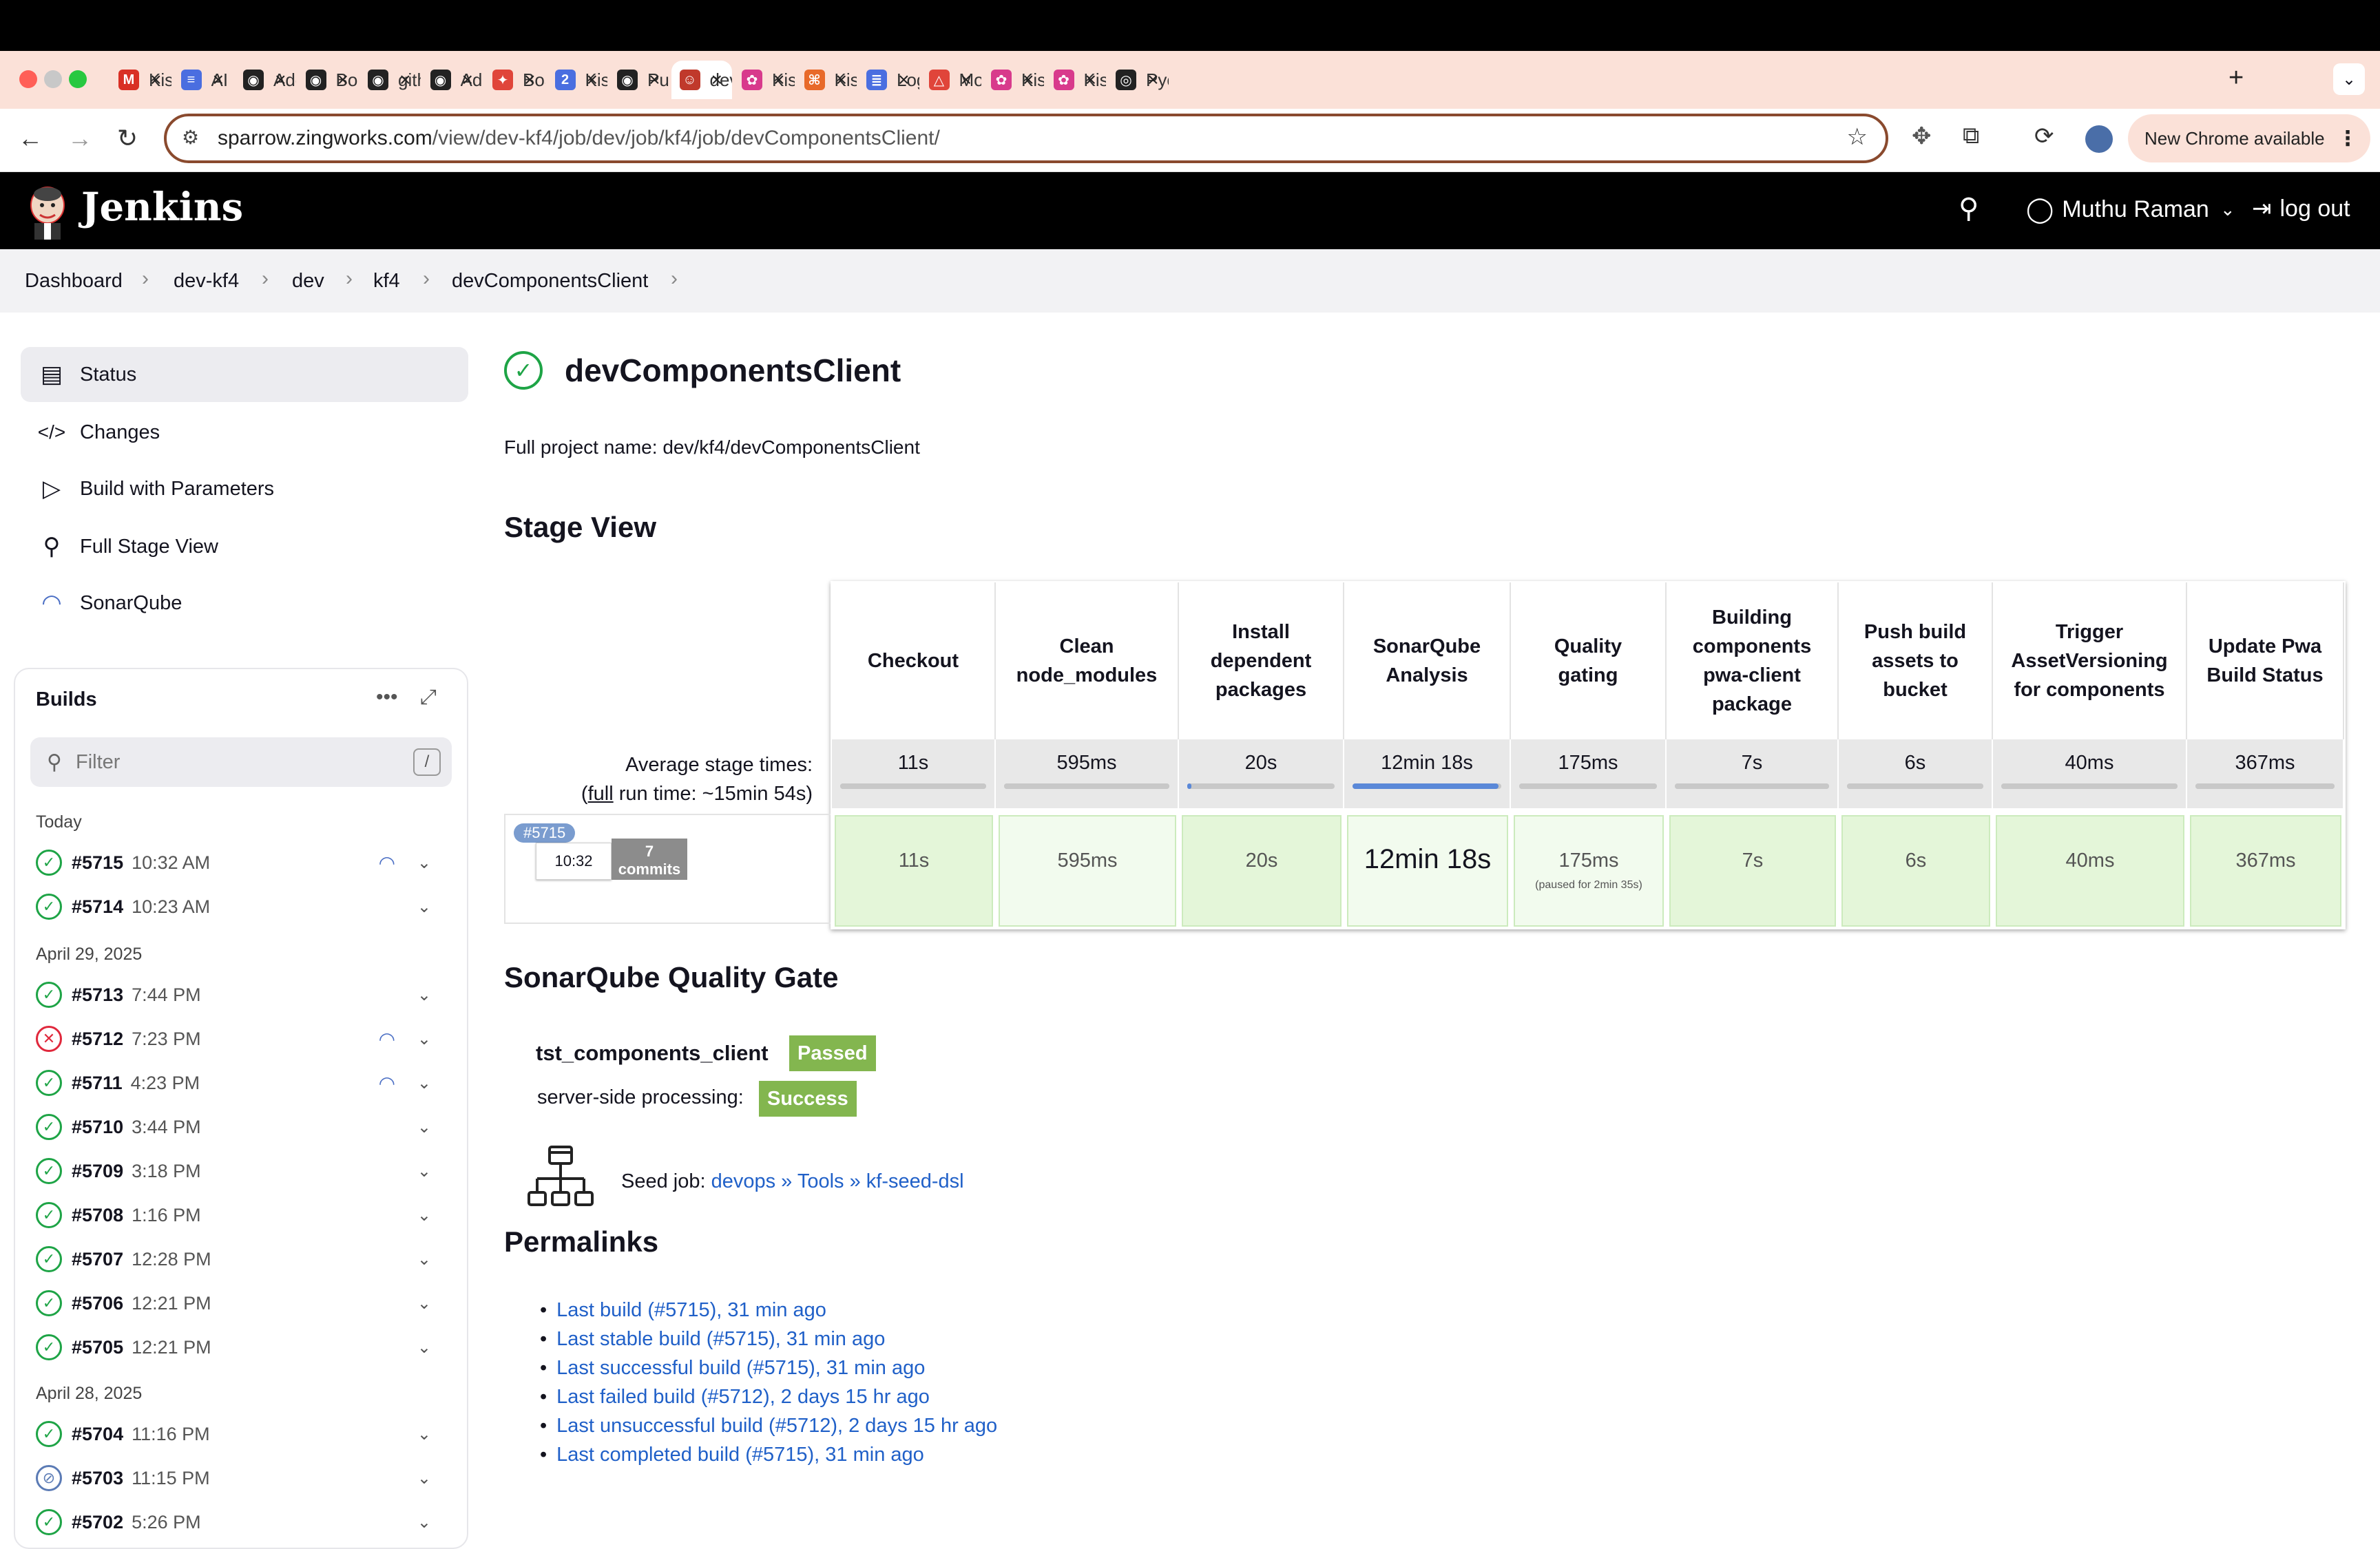 Image resolution: width=2380 pixels, height=1549 pixels. I want to click on browser-tab: 2 Kis ×, so click(577, 80).